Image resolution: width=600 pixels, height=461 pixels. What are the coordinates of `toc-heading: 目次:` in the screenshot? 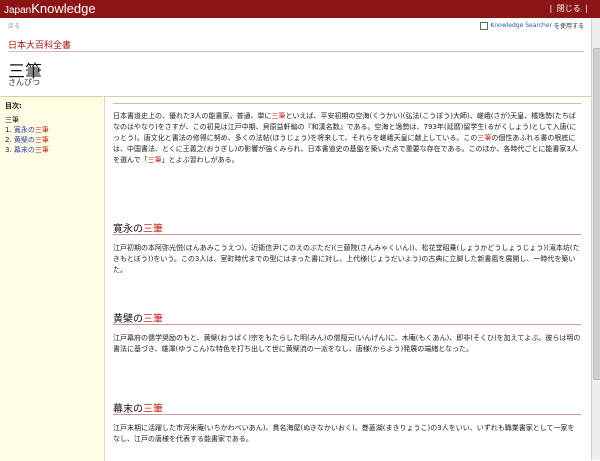 It's located at (13, 106).